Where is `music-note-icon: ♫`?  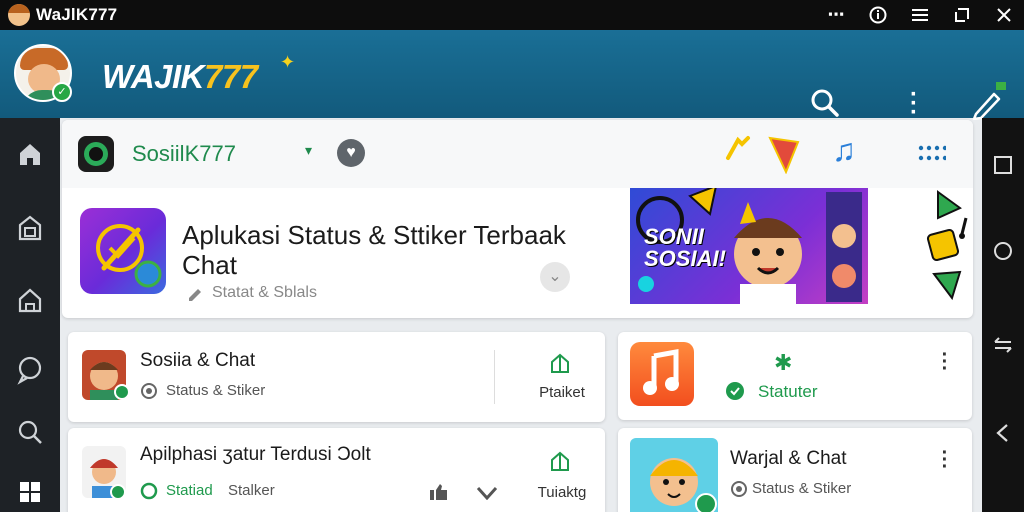
music-note-icon: ♫ is located at coordinates (844, 150).